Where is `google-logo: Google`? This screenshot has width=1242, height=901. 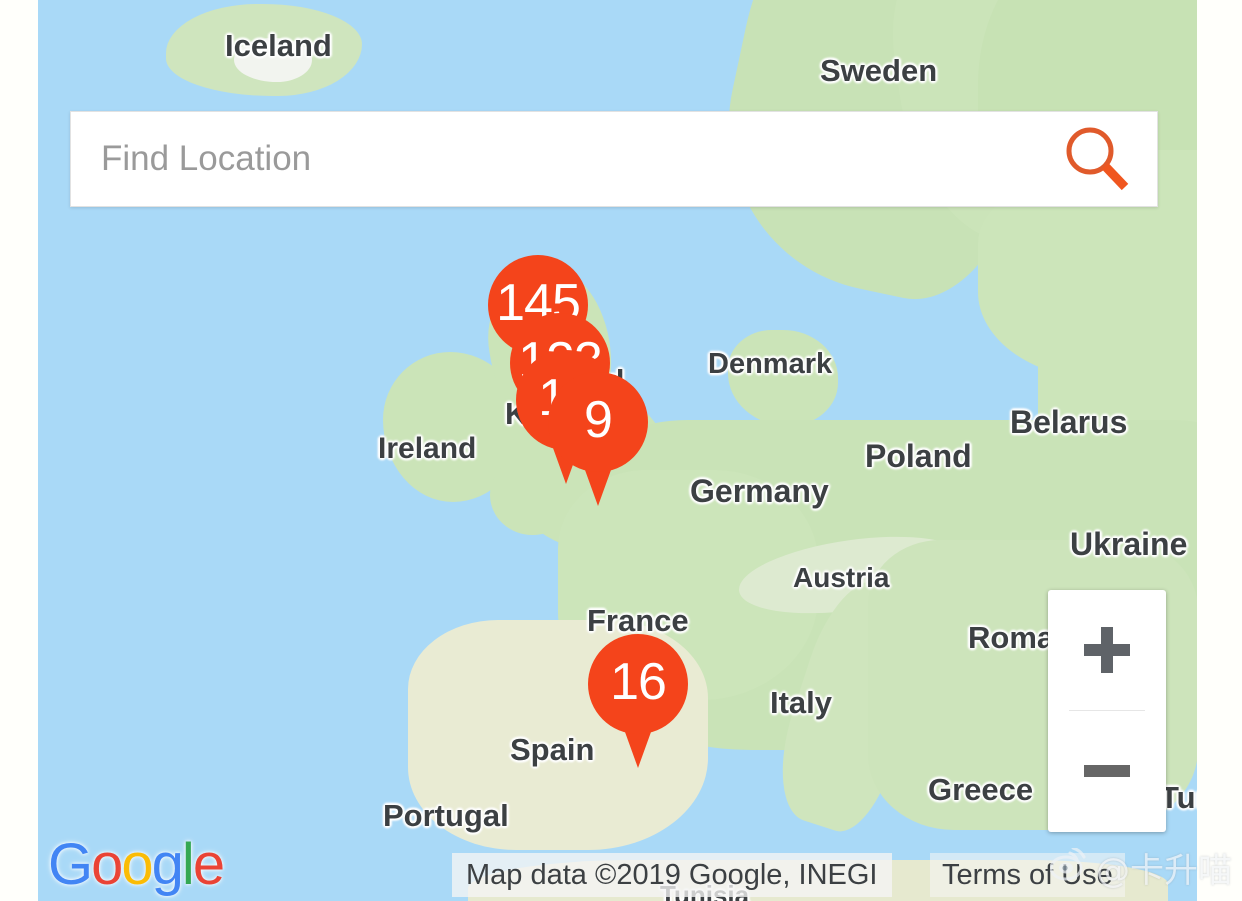 google-logo: Google is located at coordinates (136, 865).